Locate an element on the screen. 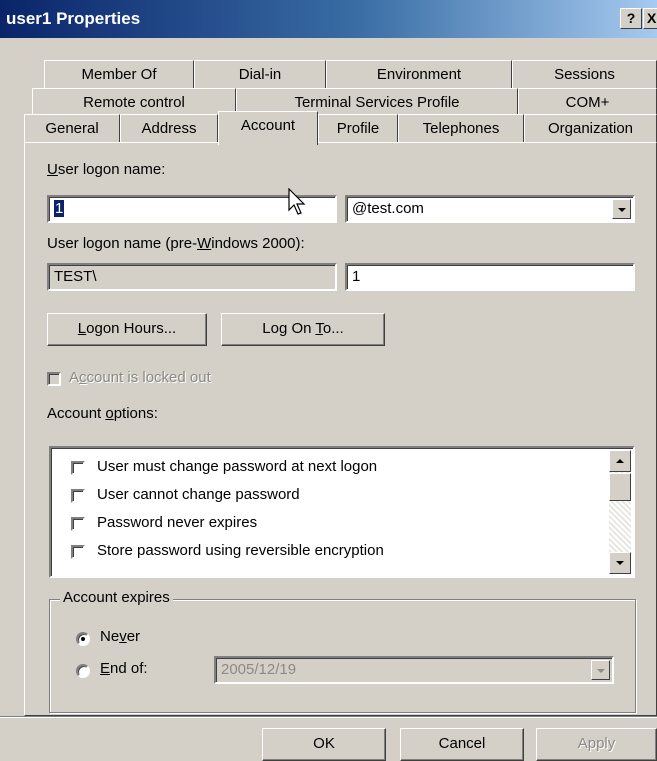 The width and height of the screenshot is (657, 761). tab-telephones: Telephones is located at coordinates (461, 129).